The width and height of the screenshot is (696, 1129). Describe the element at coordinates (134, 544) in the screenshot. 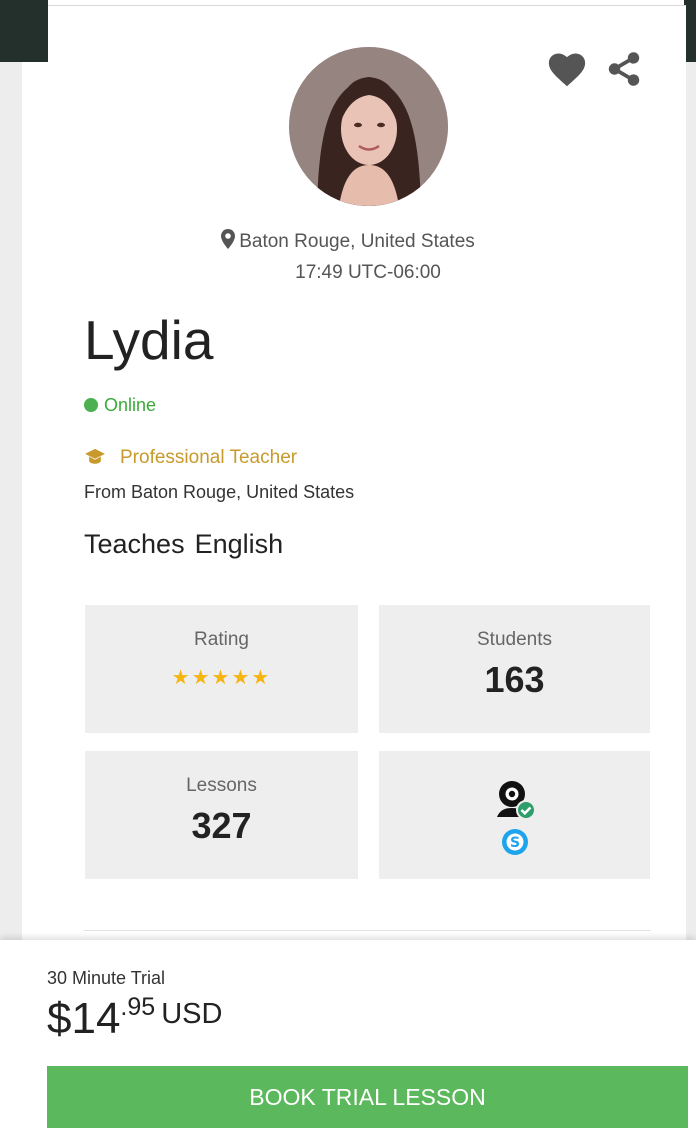

I see `teaches-label: Teaches` at that location.